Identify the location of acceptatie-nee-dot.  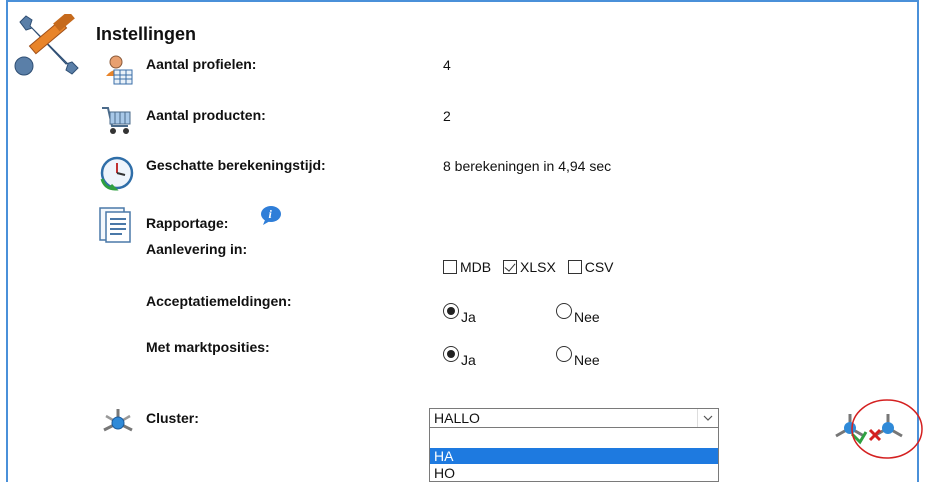
(564, 311).